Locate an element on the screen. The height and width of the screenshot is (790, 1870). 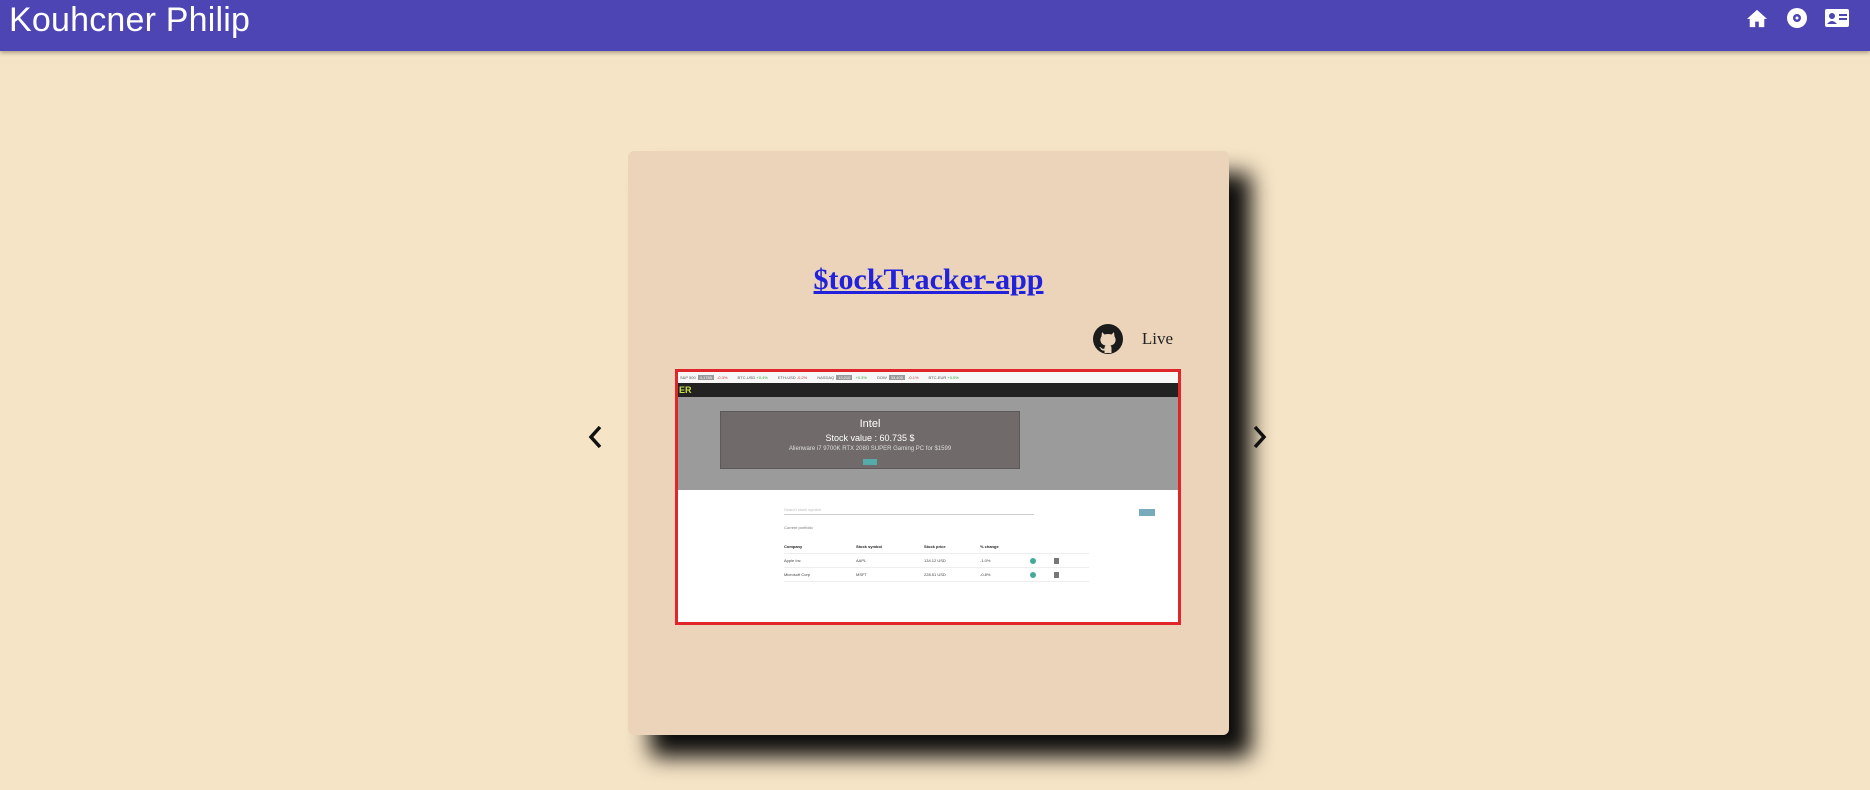
table-header-cell: % change is located at coordinates (989, 546).